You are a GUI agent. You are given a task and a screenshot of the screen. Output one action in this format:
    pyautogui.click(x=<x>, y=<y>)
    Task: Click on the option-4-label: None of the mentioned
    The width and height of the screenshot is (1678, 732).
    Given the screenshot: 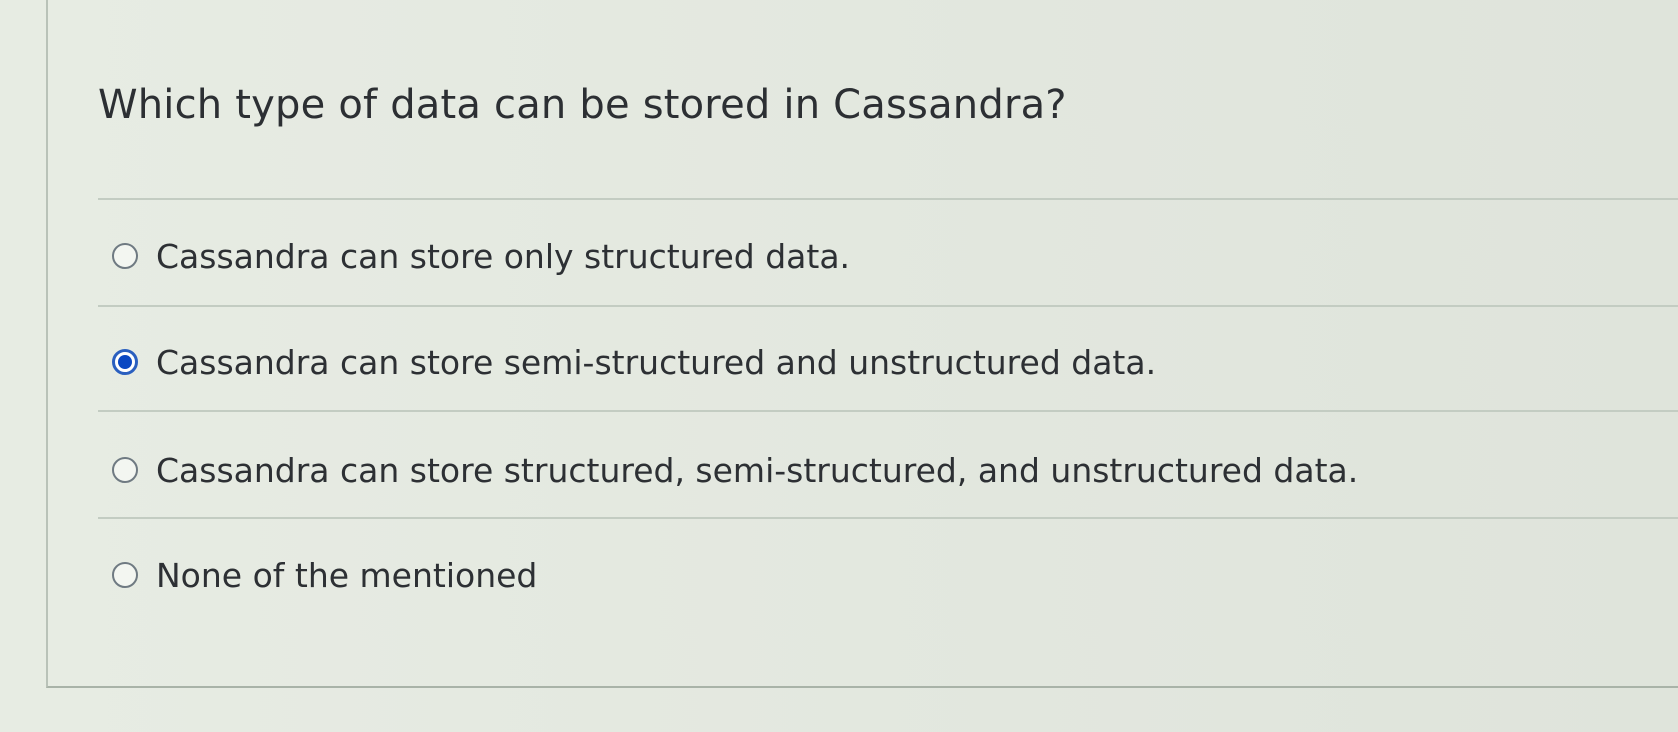 What is the action you would take?
    pyautogui.click(x=347, y=575)
    